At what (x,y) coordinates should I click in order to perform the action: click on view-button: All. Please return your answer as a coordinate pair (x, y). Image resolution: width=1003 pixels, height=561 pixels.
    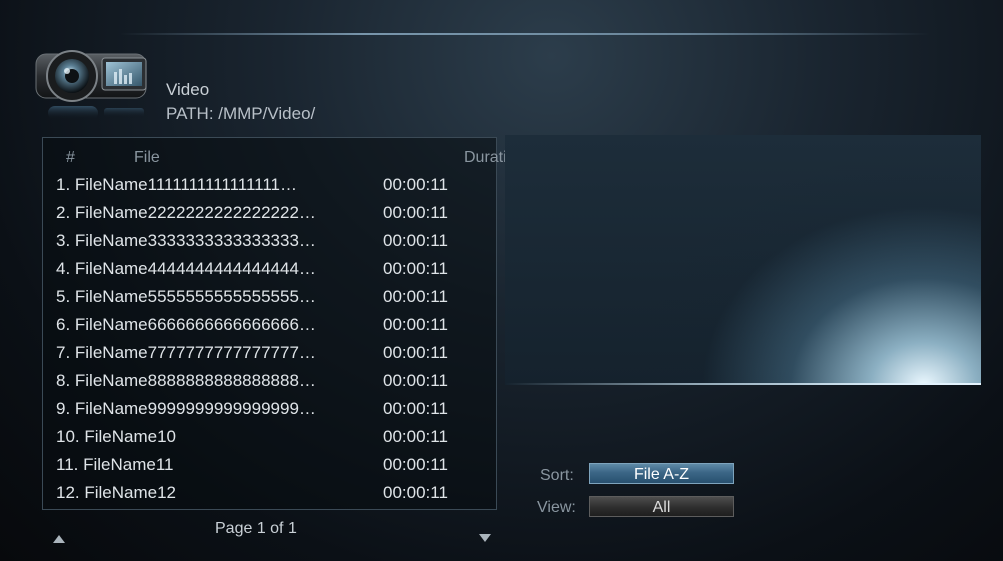
    Looking at the image, I should click on (661, 506).